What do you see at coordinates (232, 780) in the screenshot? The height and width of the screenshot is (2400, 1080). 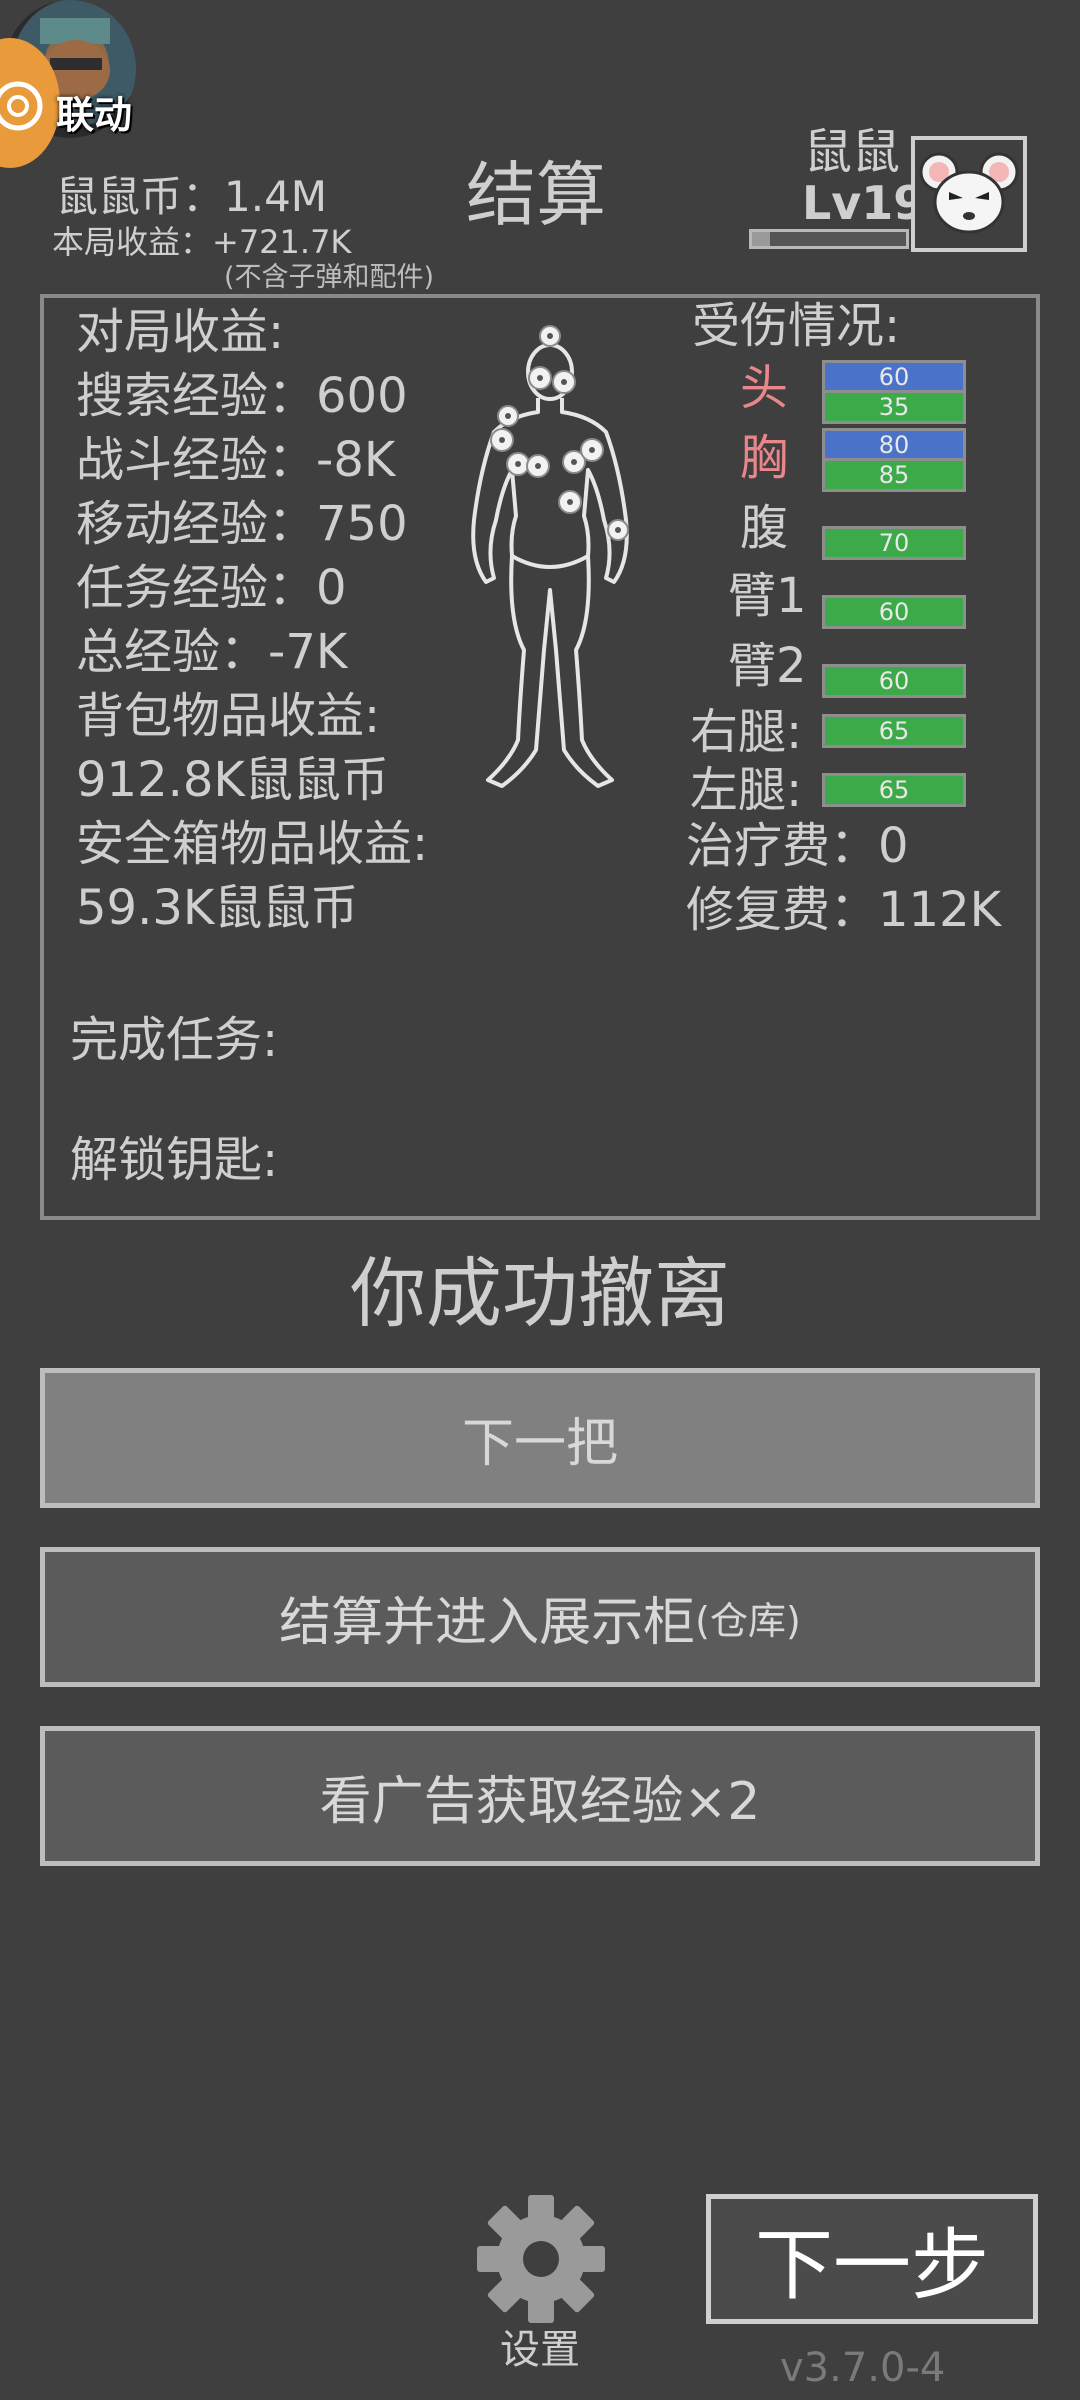 I see `backpack-income-value: 912.8K鼠鼠币` at bounding box center [232, 780].